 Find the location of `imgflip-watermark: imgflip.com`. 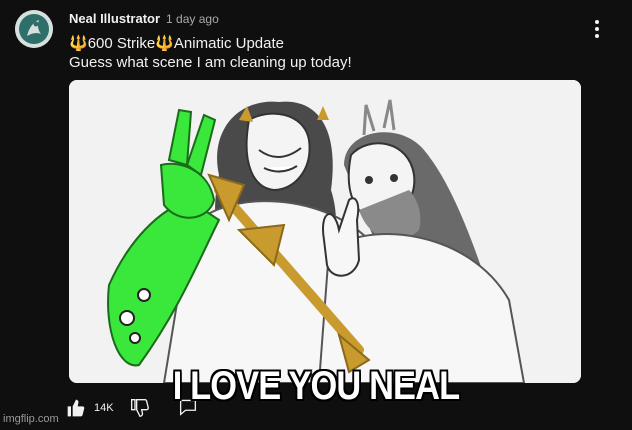

imgflip-watermark: imgflip.com is located at coordinates (31, 419).